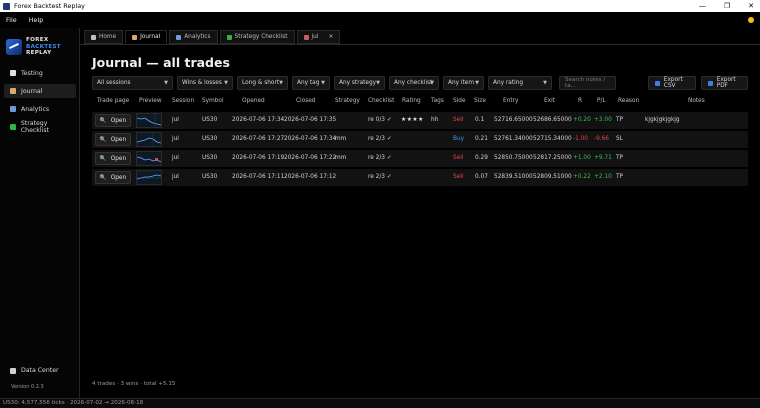 This screenshot has width=760, height=408. What do you see at coordinates (213, 101) in the screenshot?
I see `column-header: Symbol` at bounding box center [213, 101].